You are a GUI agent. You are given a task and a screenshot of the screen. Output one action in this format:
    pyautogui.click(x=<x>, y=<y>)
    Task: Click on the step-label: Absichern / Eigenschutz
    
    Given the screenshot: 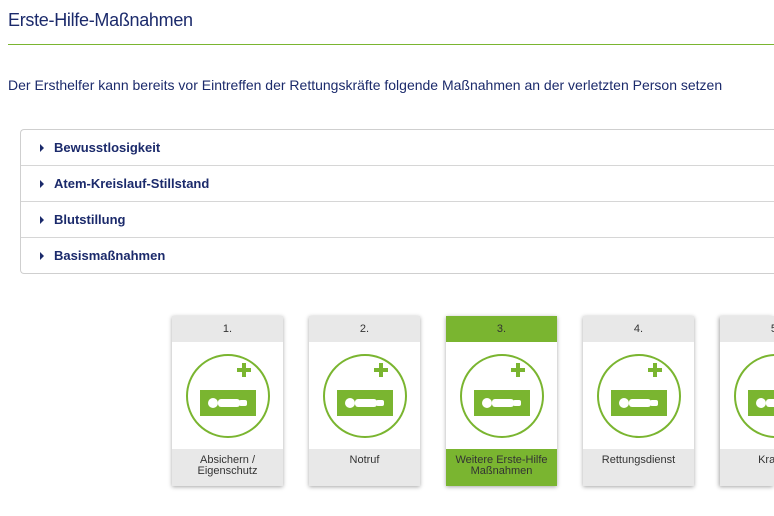 What is the action you would take?
    pyautogui.click(x=227, y=467)
    